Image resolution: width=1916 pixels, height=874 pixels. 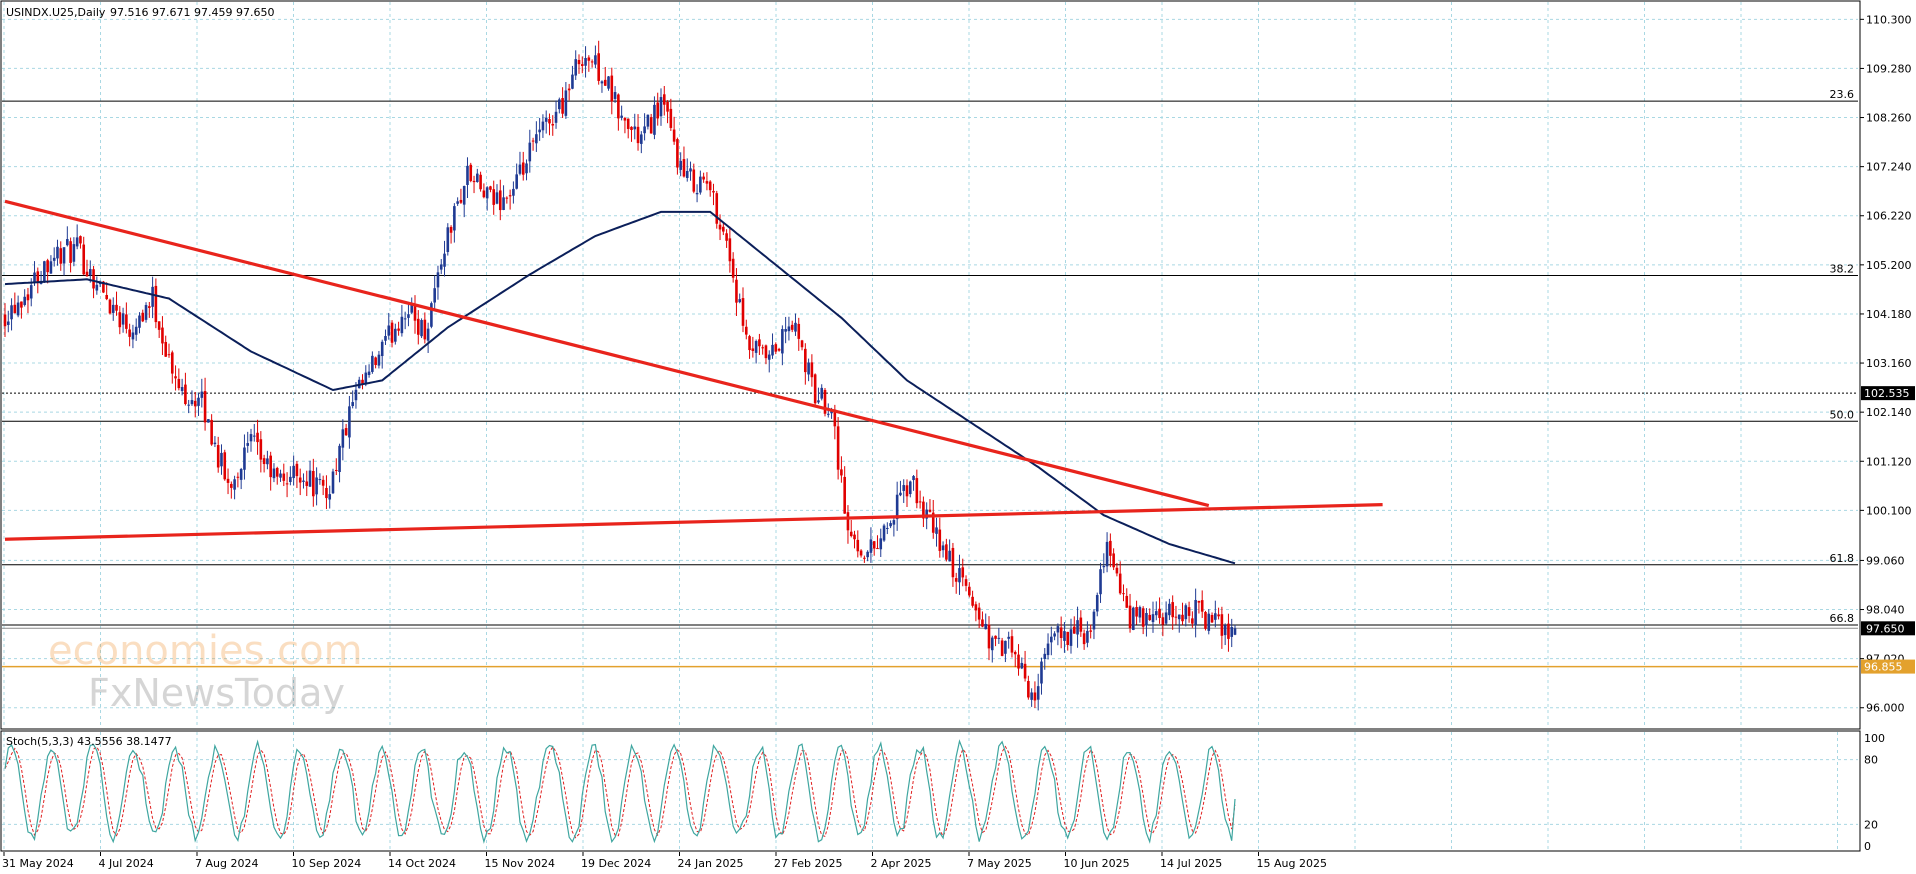 What do you see at coordinates (1889, 118) in the screenshot?
I see `price-tick-label: 108.260` at bounding box center [1889, 118].